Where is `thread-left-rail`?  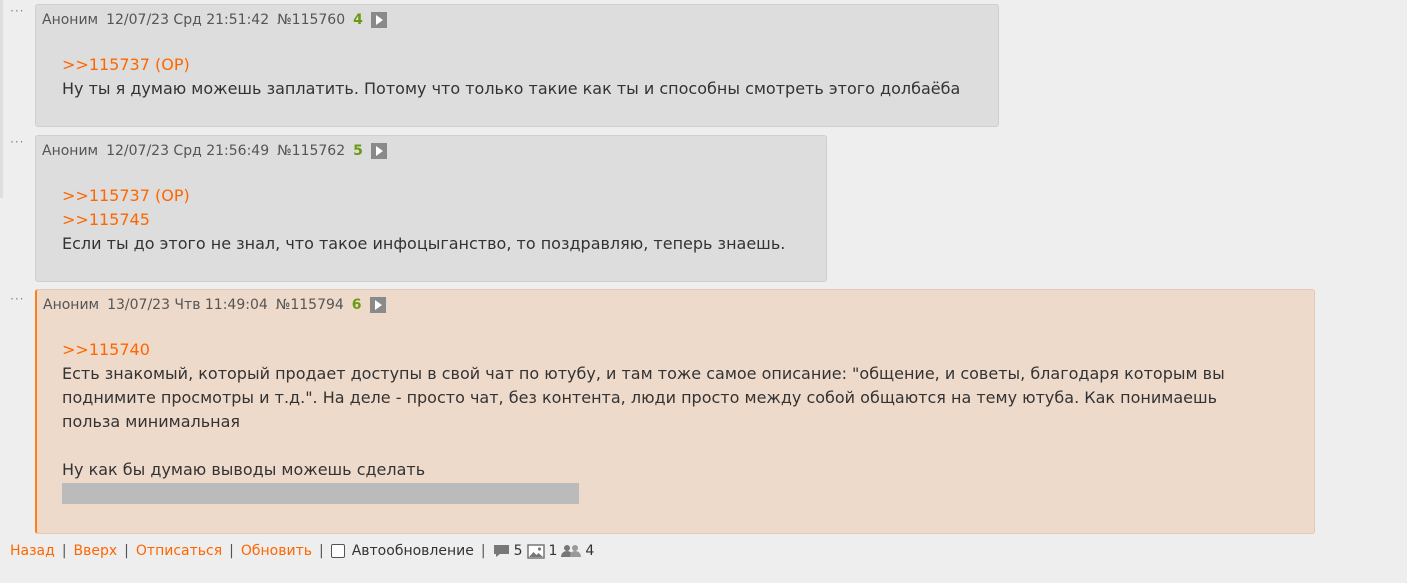 thread-left-rail is located at coordinates (1, 99).